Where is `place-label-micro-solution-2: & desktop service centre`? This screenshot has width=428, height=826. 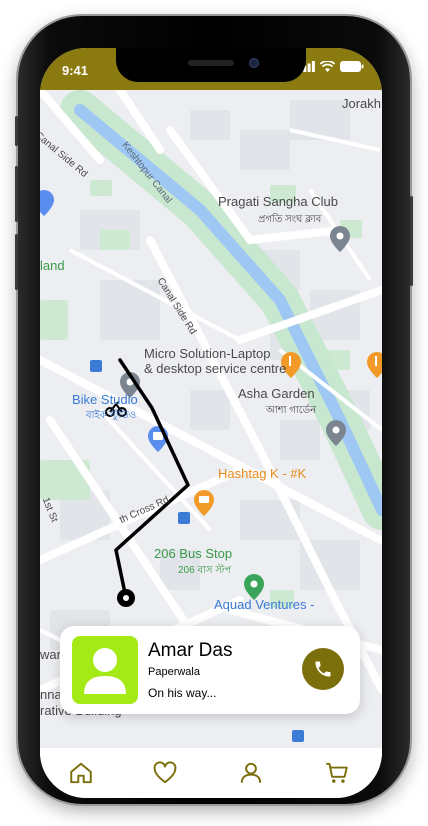
place-label-micro-solution-2: & desktop service centre is located at coordinates (215, 368).